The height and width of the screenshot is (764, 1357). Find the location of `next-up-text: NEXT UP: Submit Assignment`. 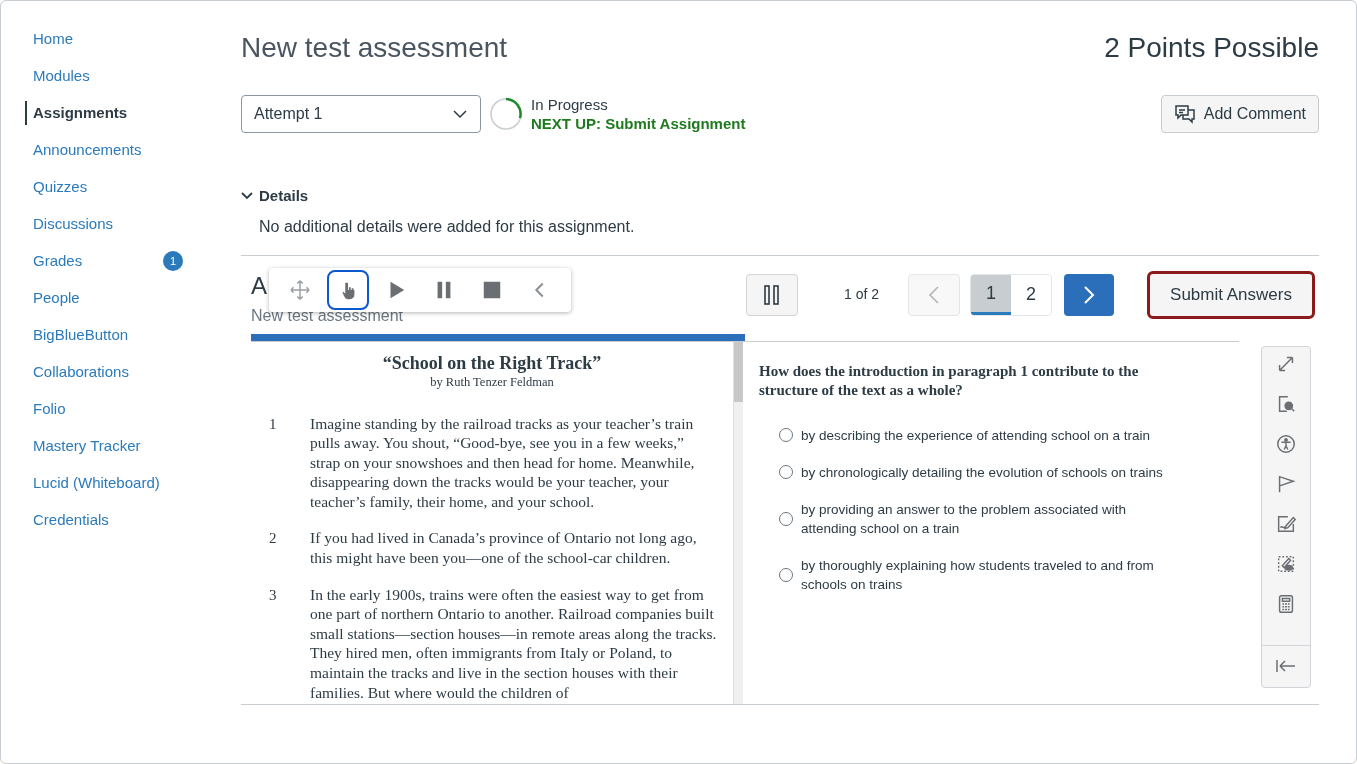

next-up-text: NEXT UP: Submit Assignment is located at coordinates (638, 123).